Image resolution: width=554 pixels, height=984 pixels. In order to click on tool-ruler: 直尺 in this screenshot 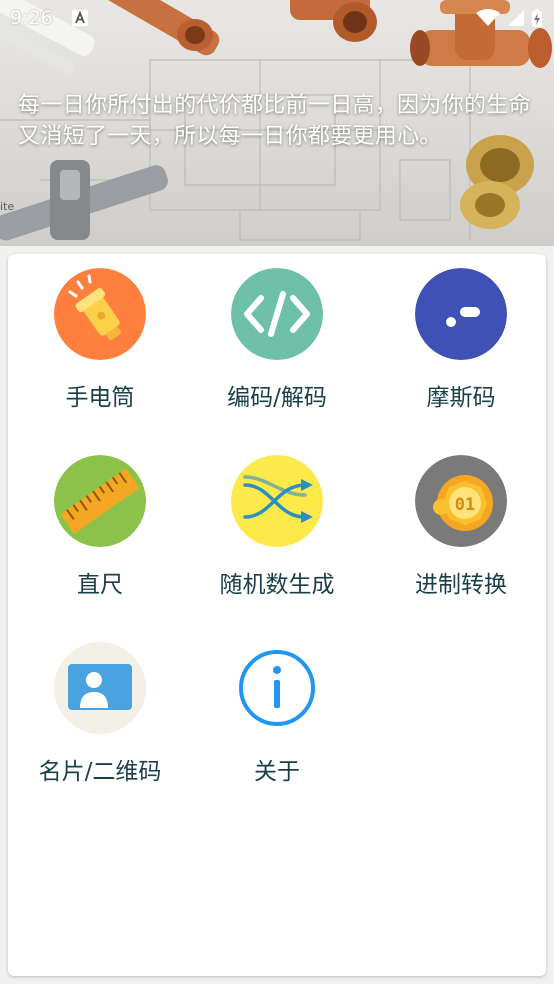, I will do `click(100, 526)`.